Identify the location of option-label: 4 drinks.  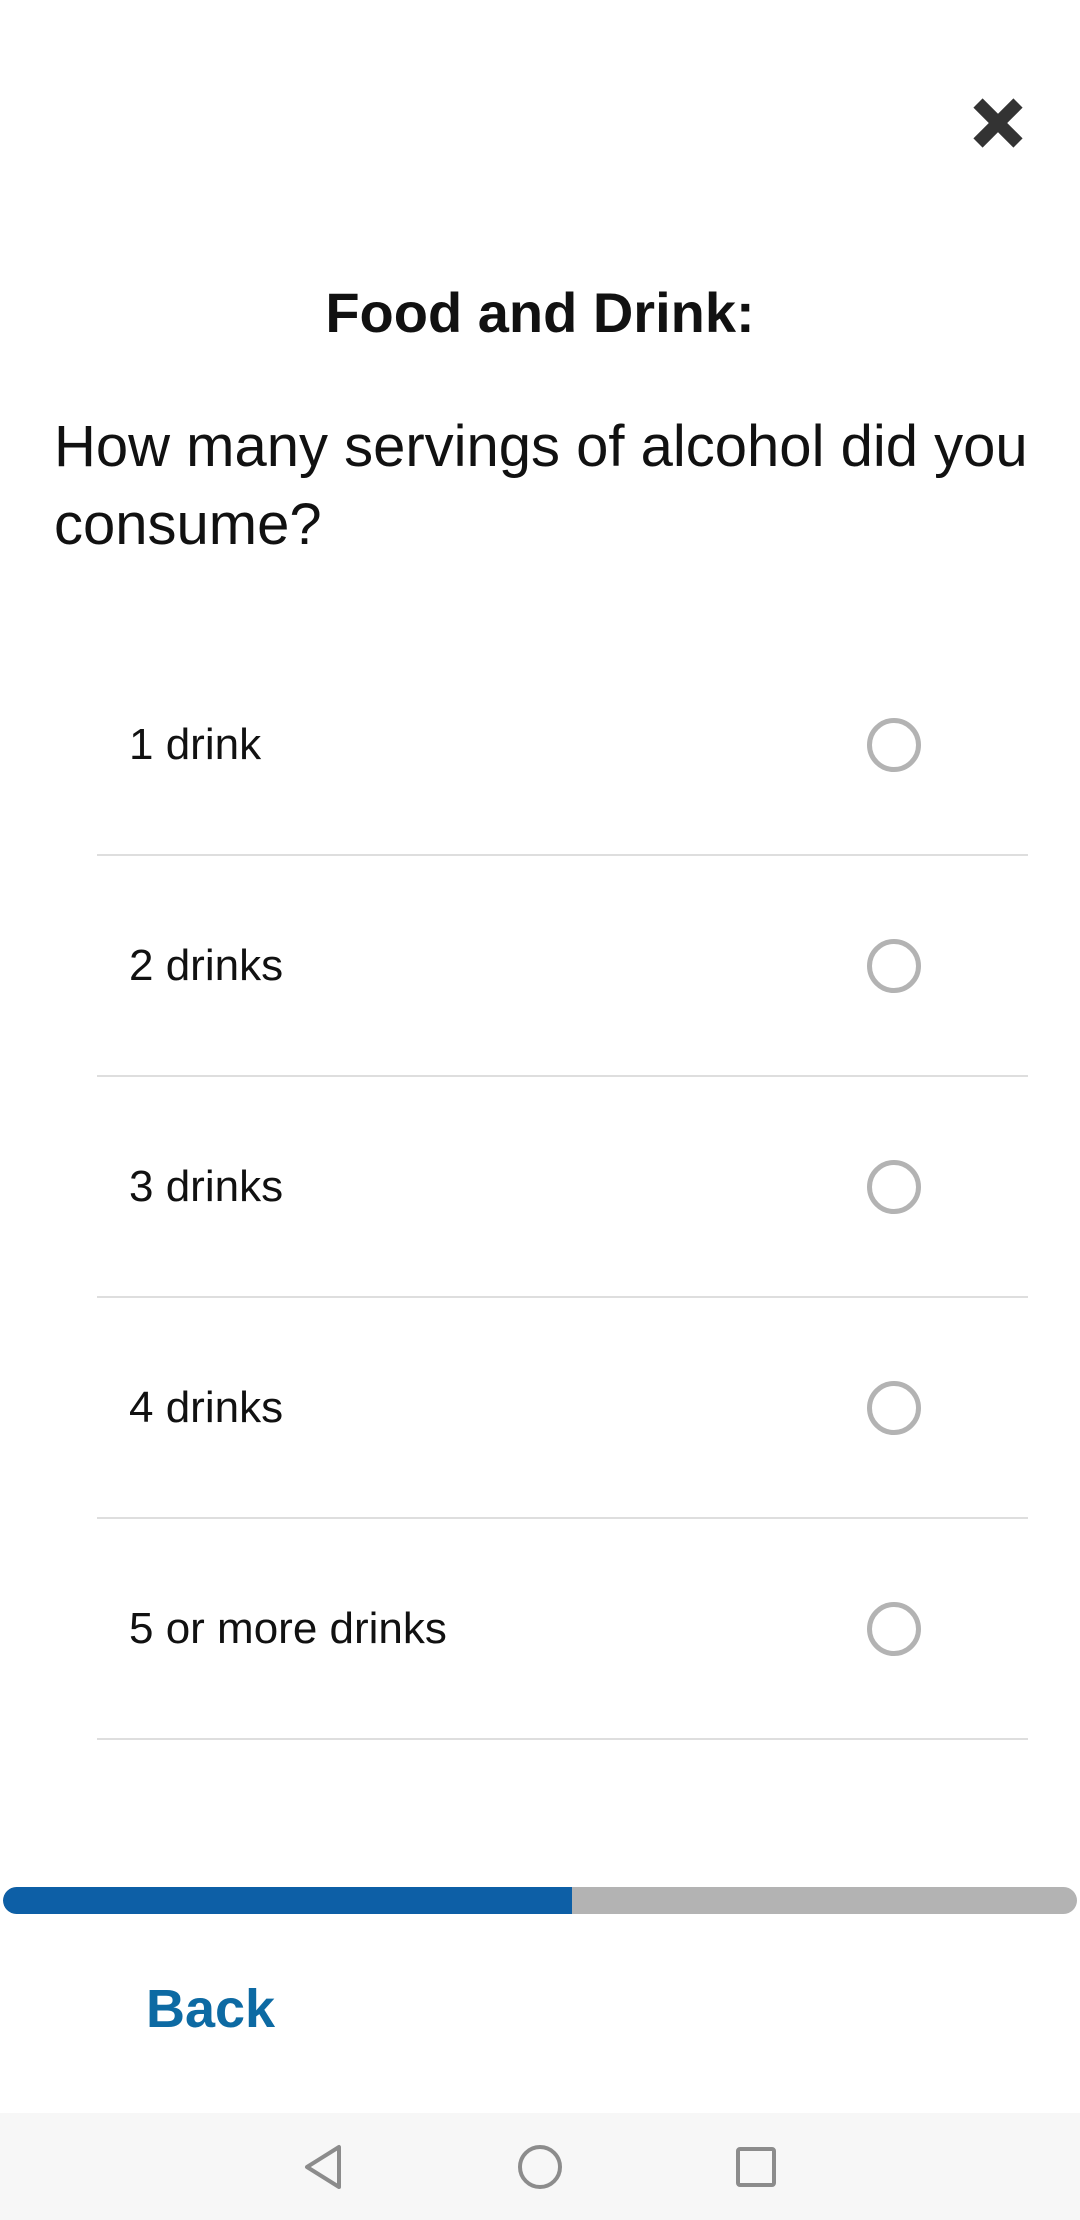
(206, 1407).